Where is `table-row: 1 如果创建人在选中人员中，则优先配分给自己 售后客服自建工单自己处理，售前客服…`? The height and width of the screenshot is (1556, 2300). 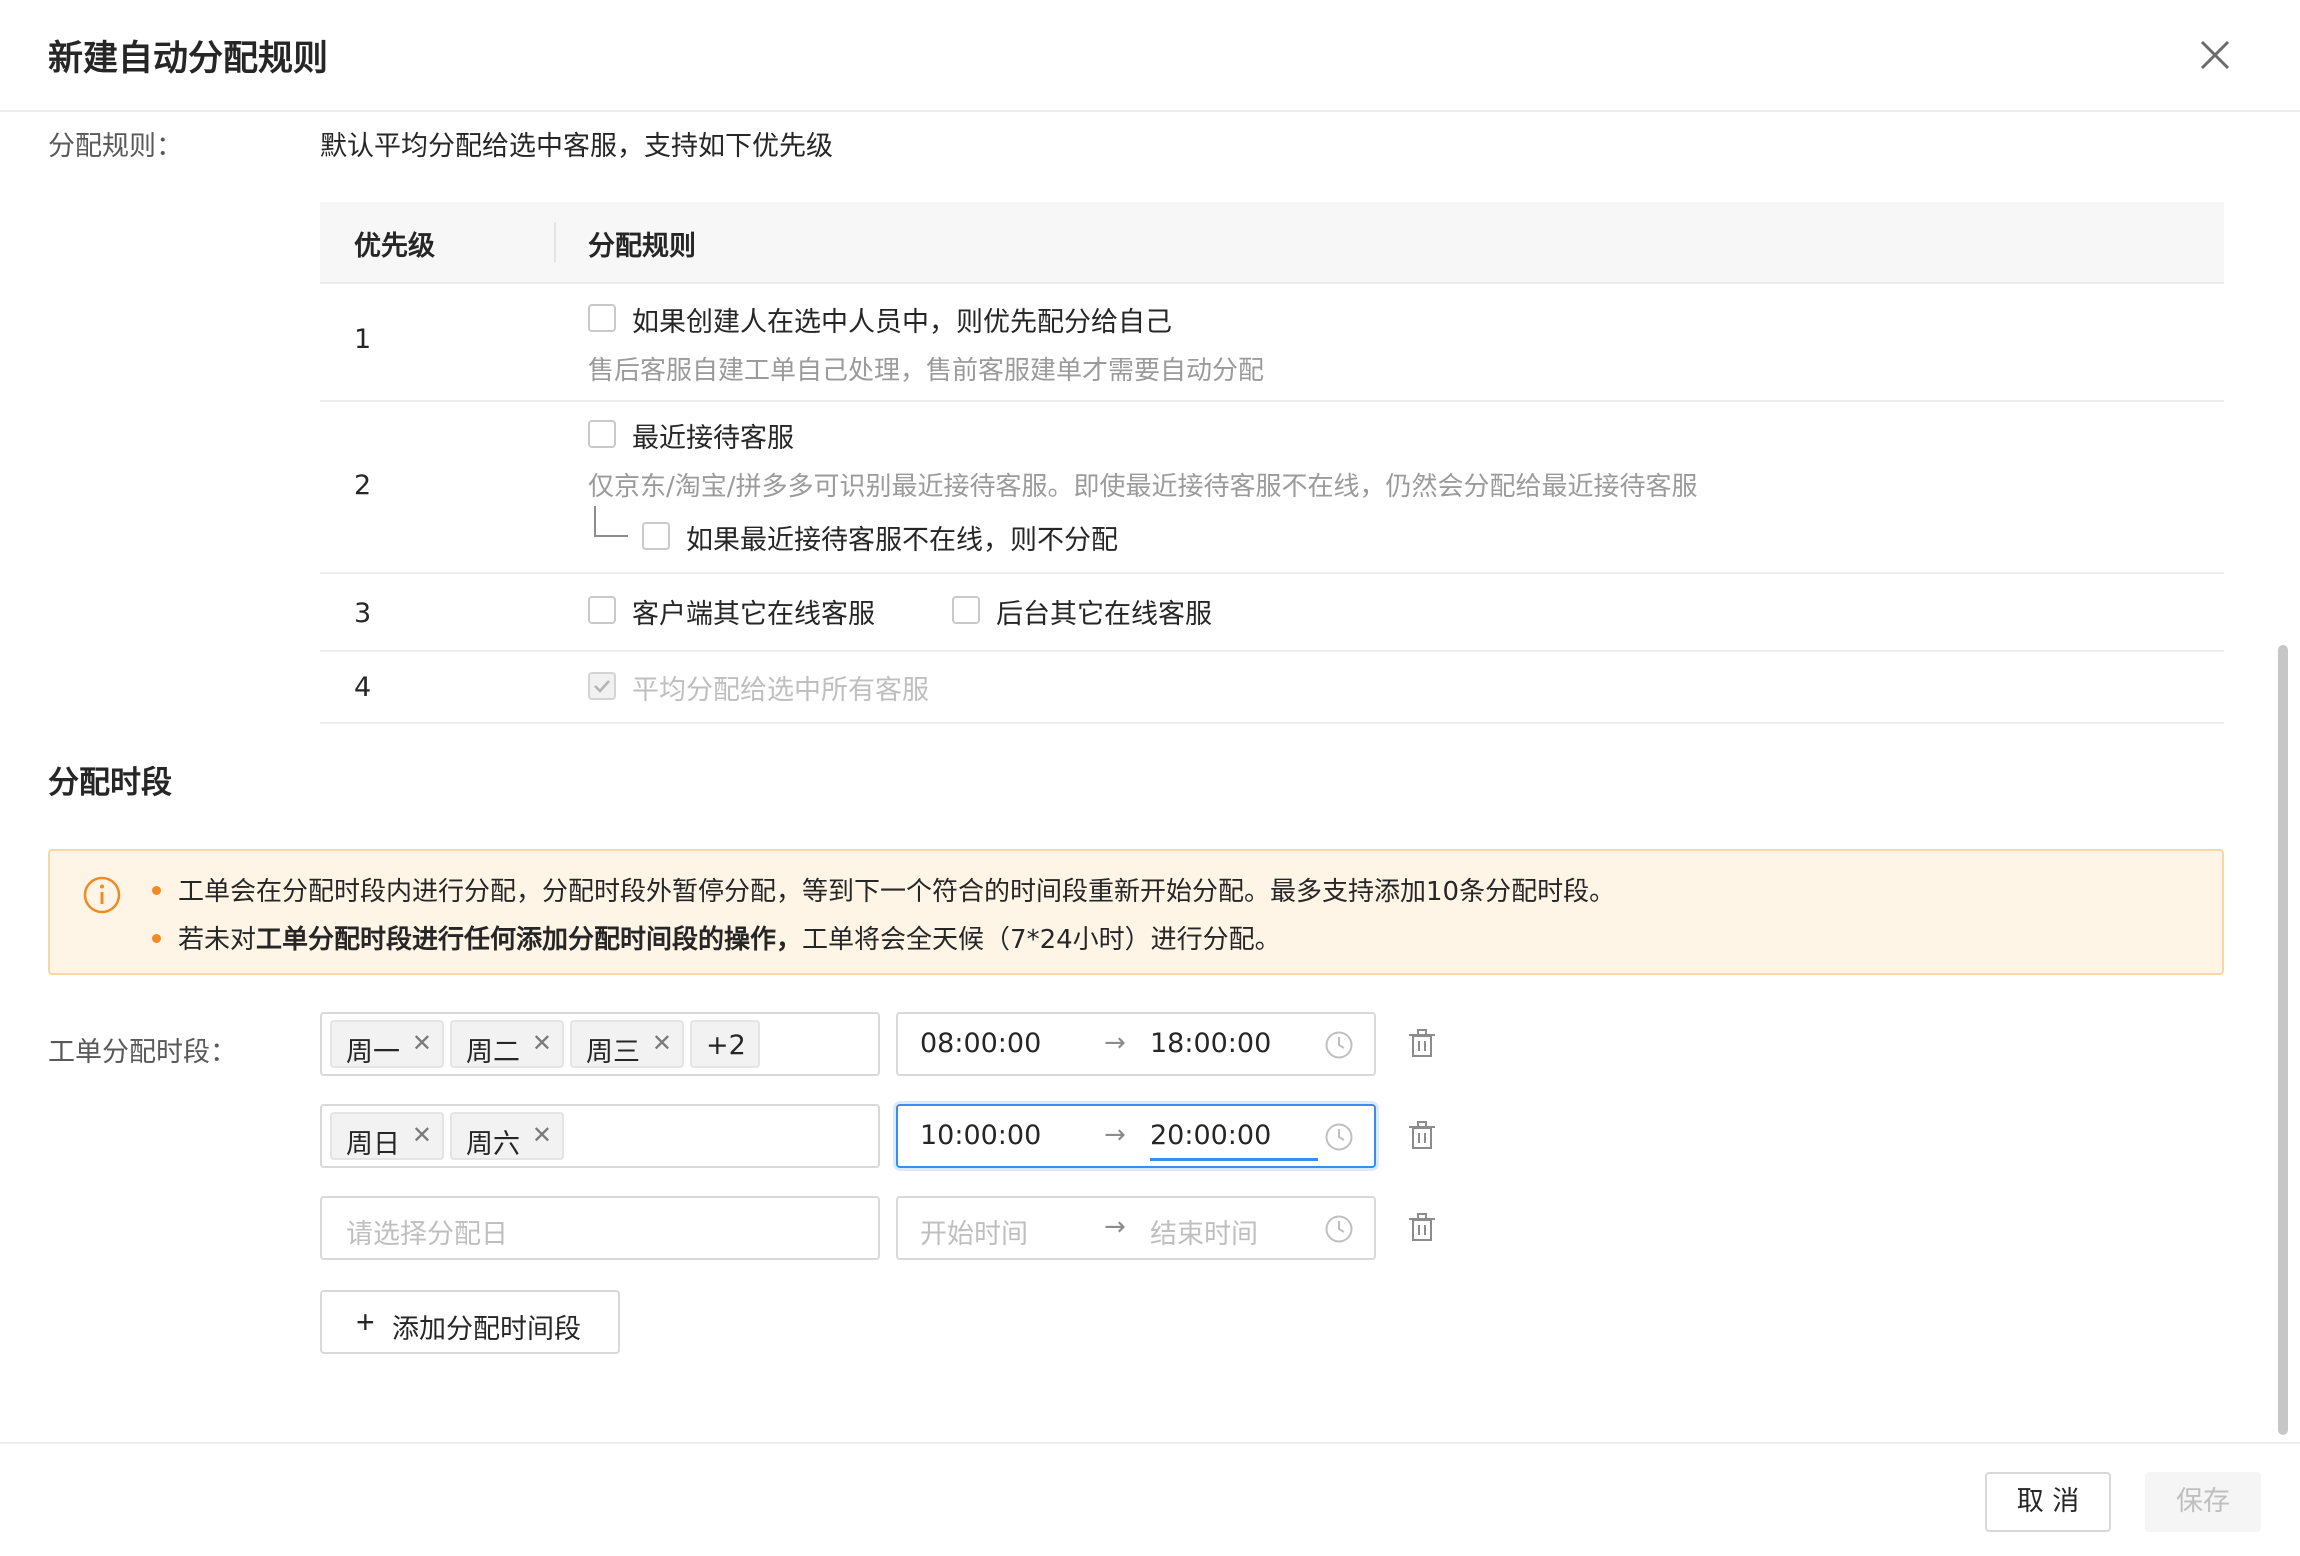 table-row: 1 如果创建人在选中人员中，则优先配分给自己 售后客服自建工单自己处理，售前客服… is located at coordinates (1272, 343).